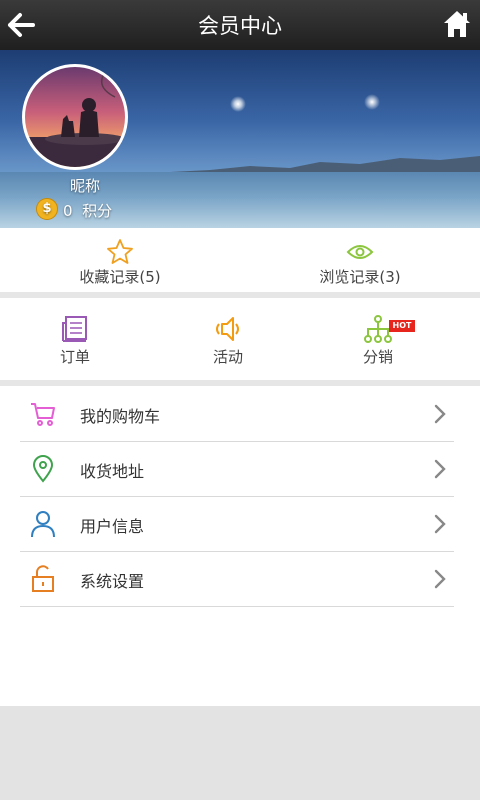 The height and width of the screenshot is (800, 480). I want to click on eye-icon, so click(360, 252).